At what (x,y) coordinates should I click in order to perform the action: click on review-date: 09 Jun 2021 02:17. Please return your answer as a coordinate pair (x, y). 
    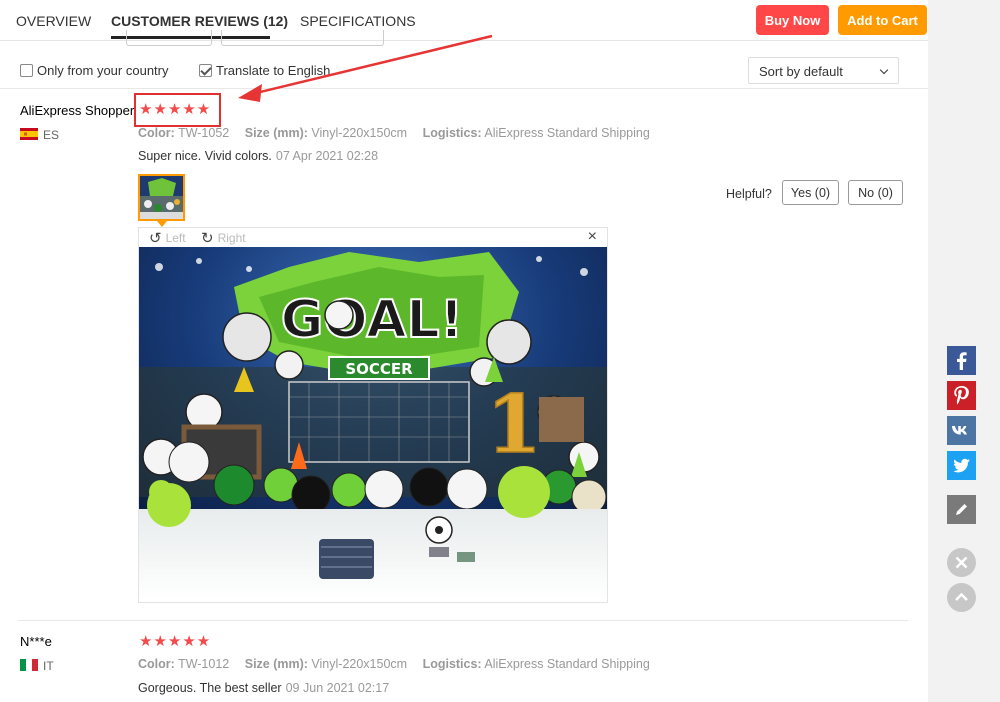
    Looking at the image, I should click on (337, 688).